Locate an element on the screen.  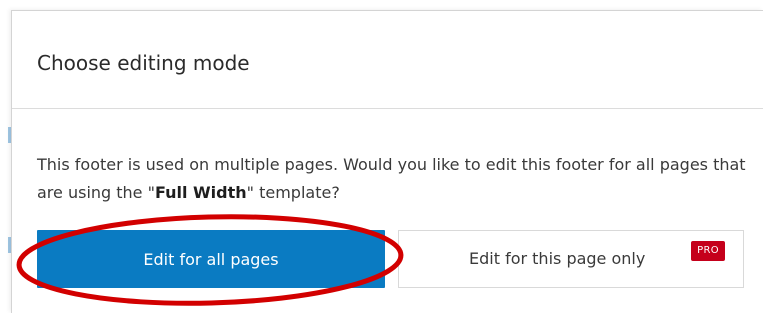
pro-badge: PRO is located at coordinates (708, 251).